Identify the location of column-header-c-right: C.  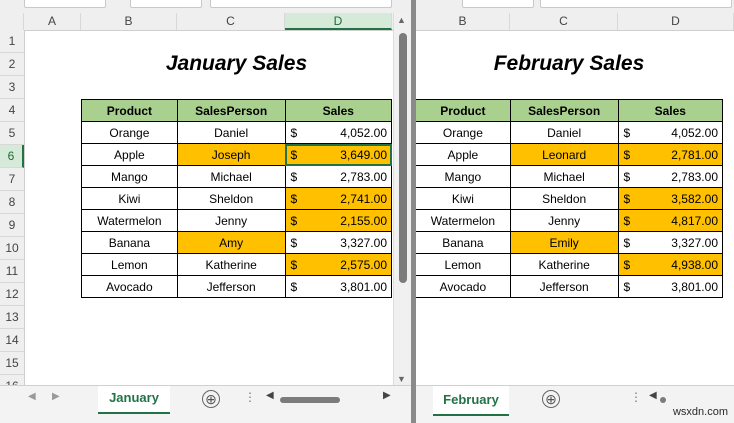
(564, 21).